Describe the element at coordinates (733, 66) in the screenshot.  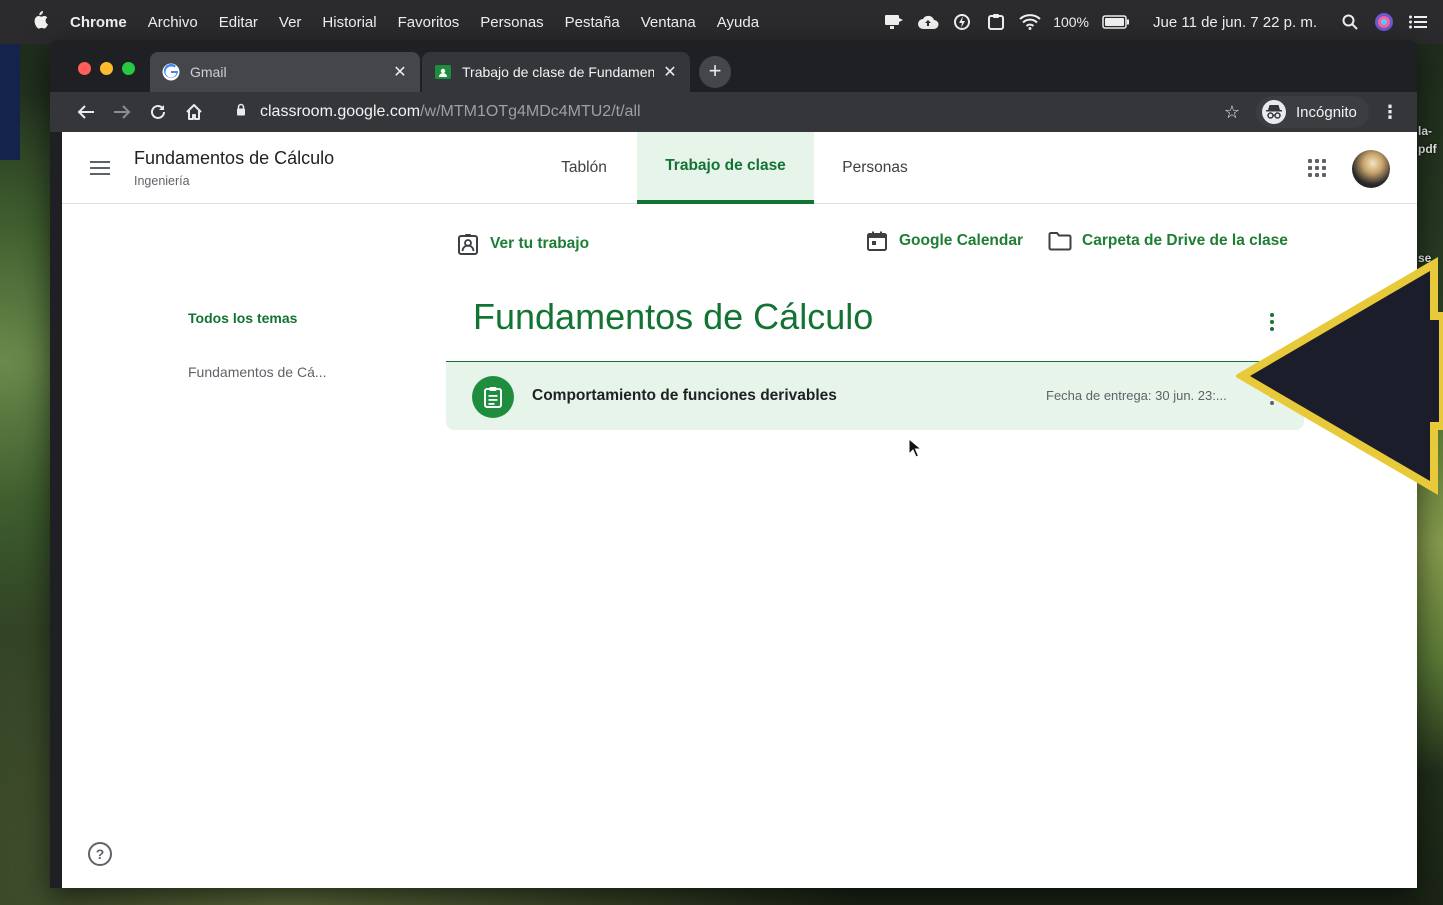
I see `tab-strip: Gmail ✕ Trabajo de clase de Fundamen ✕ +` at that location.